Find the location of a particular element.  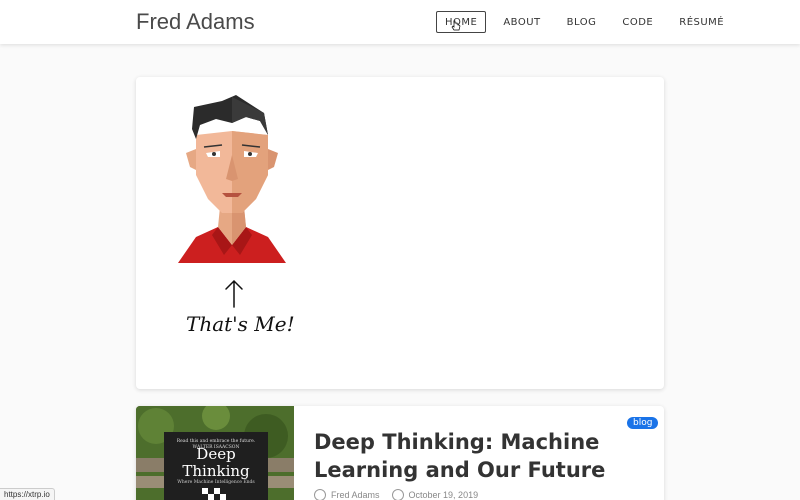

site-brand: Fred Adams is located at coordinates (195, 22).